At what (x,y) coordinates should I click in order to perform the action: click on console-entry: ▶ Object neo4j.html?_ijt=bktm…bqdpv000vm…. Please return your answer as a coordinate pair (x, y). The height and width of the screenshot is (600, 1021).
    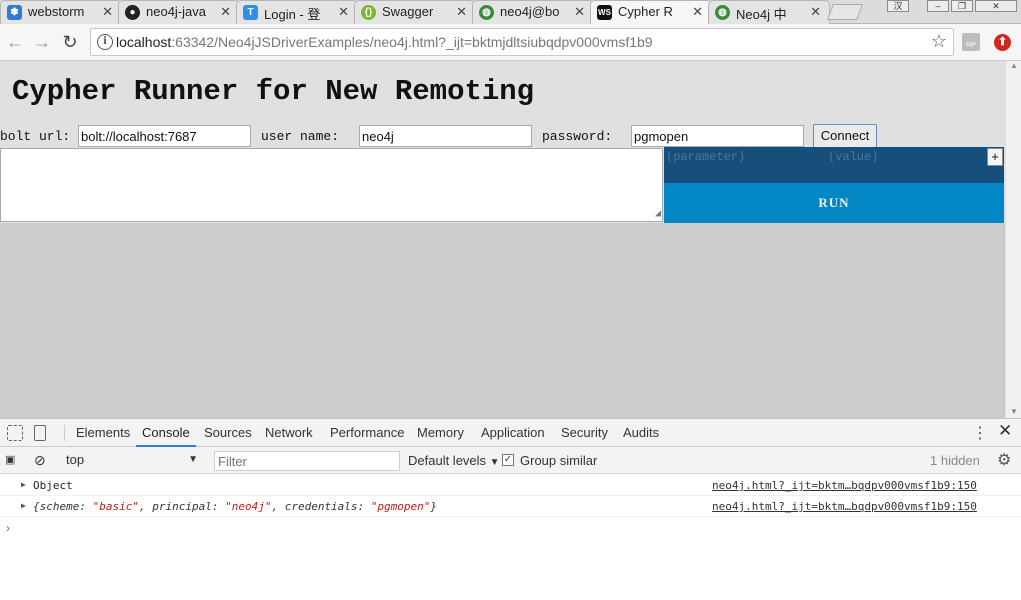
    Looking at the image, I should click on (510, 486).